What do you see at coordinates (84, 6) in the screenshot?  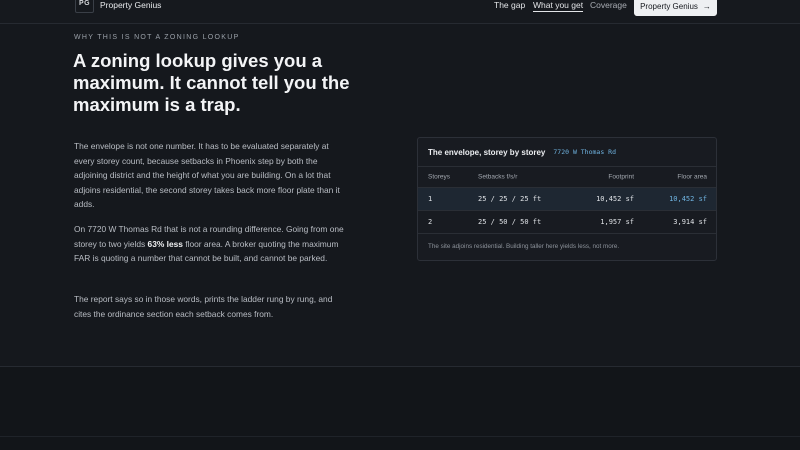 I see `logo-mark: PG` at bounding box center [84, 6].